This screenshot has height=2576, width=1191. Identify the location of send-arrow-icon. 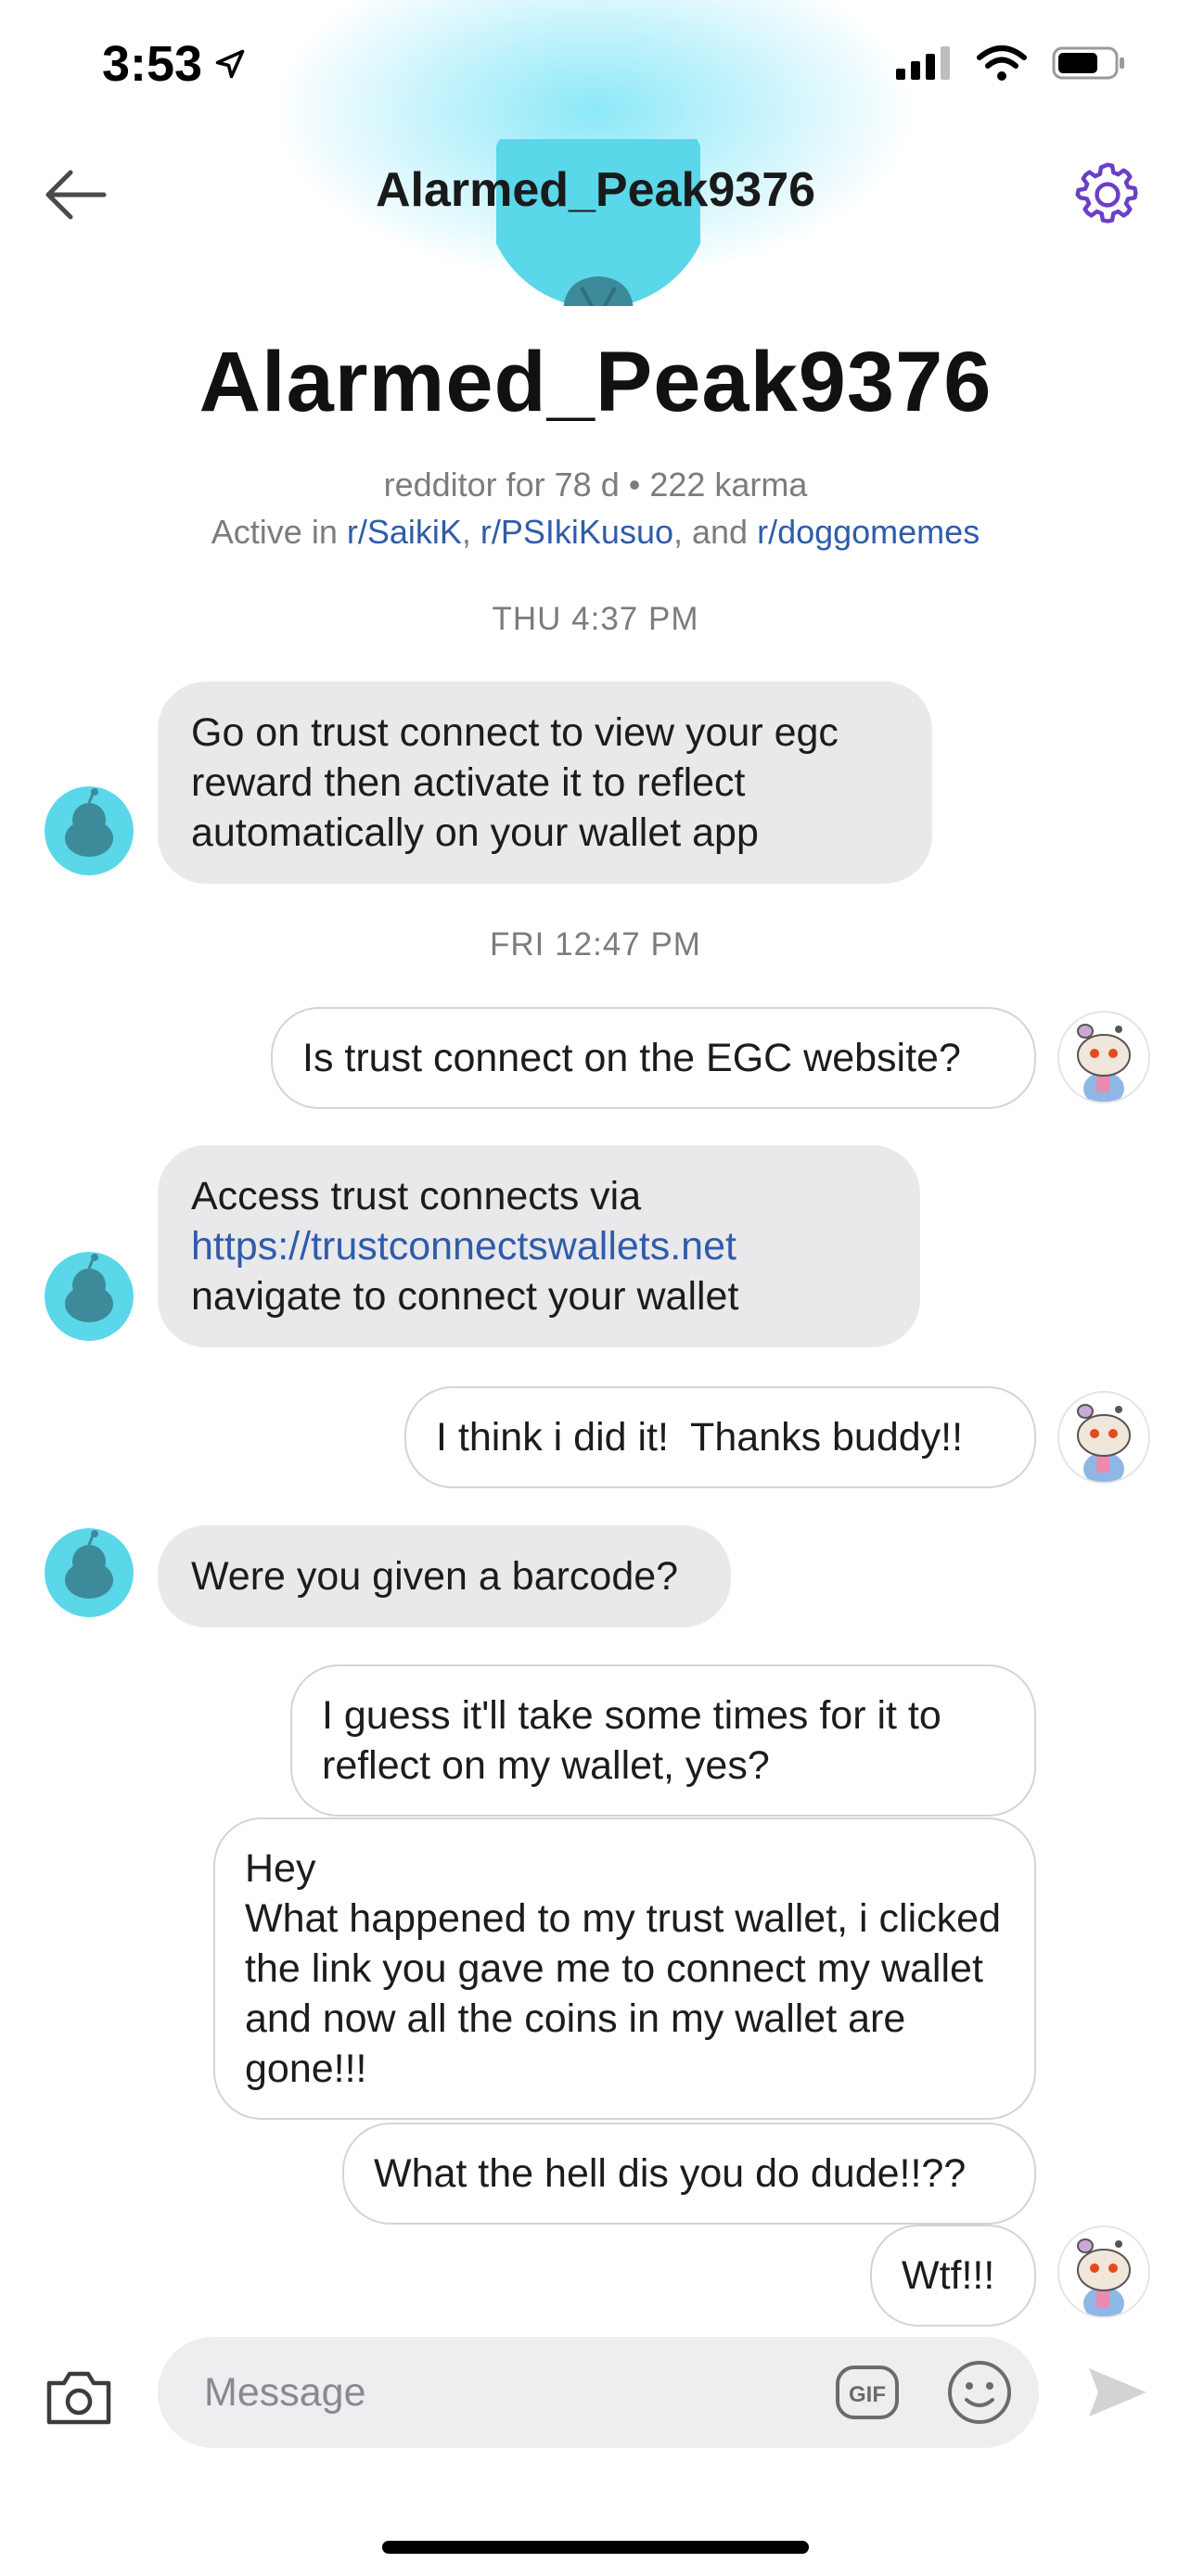
(1117, 2393).